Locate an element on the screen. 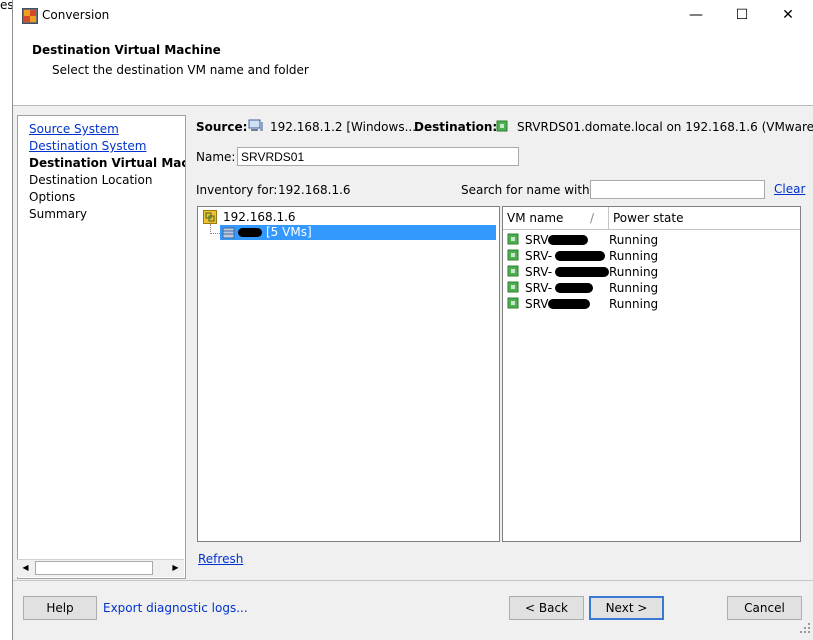 The height and width of the screenshot is (640, 813). vm-list-header: VM name ∕ Power state is located at coordinates (651, 218).